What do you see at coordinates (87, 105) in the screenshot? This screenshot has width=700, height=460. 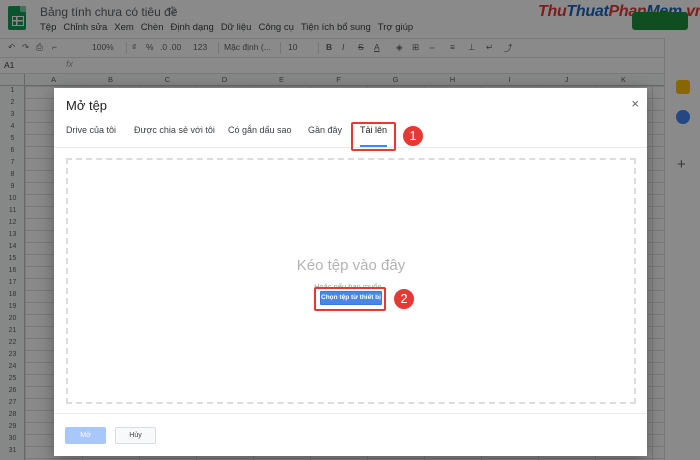 I see `dialog-title: Mở tệp` at bounding box center [87, 105].